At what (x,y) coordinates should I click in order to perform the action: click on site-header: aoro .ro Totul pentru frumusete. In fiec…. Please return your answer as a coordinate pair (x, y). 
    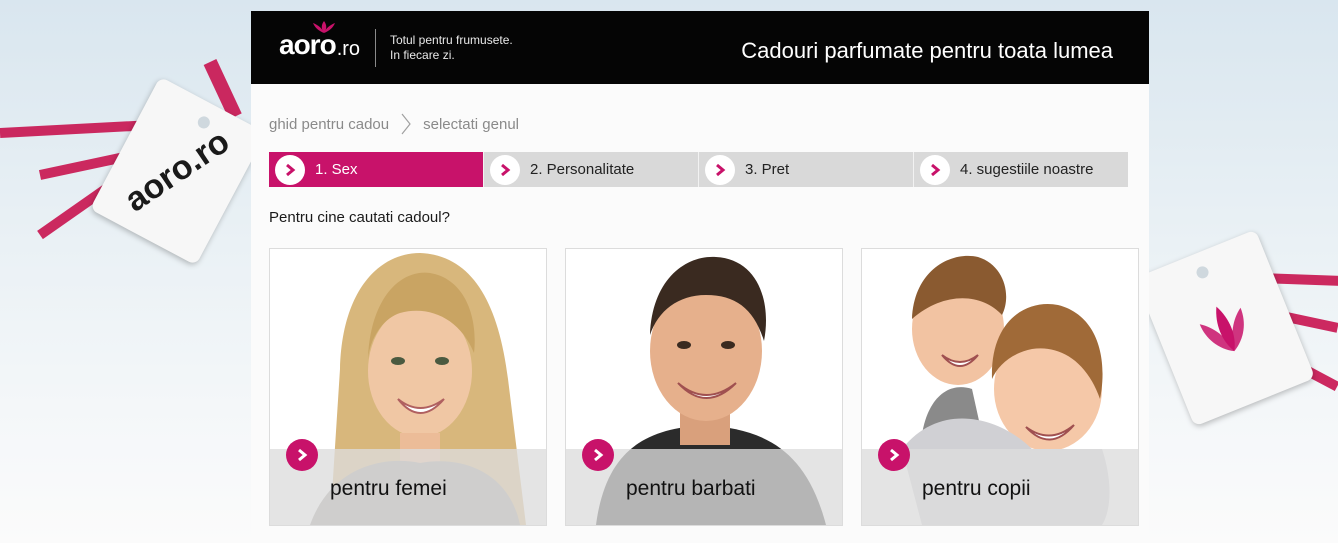
    Looking at the image, I should click on (700, 47).